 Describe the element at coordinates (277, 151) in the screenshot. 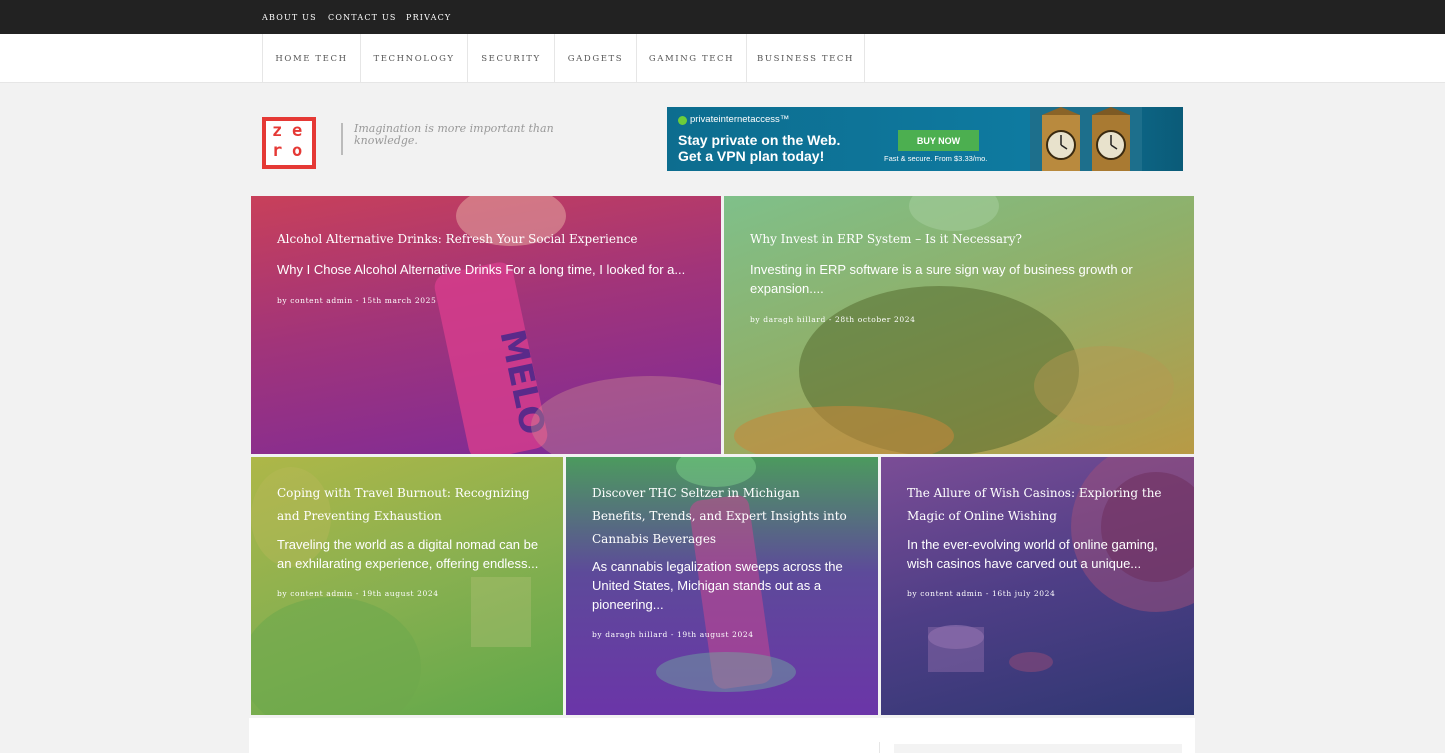

I see `logo-letter-r: r` at that location.